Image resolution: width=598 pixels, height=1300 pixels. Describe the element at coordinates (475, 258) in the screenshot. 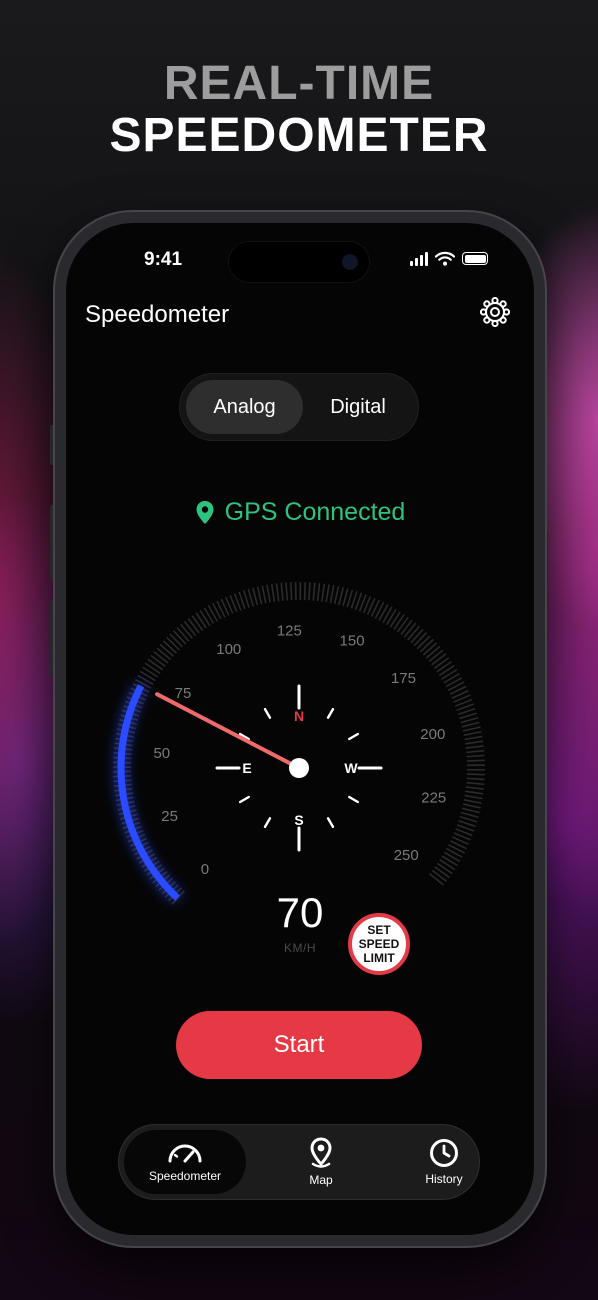

I see `battery-icon` at that location.